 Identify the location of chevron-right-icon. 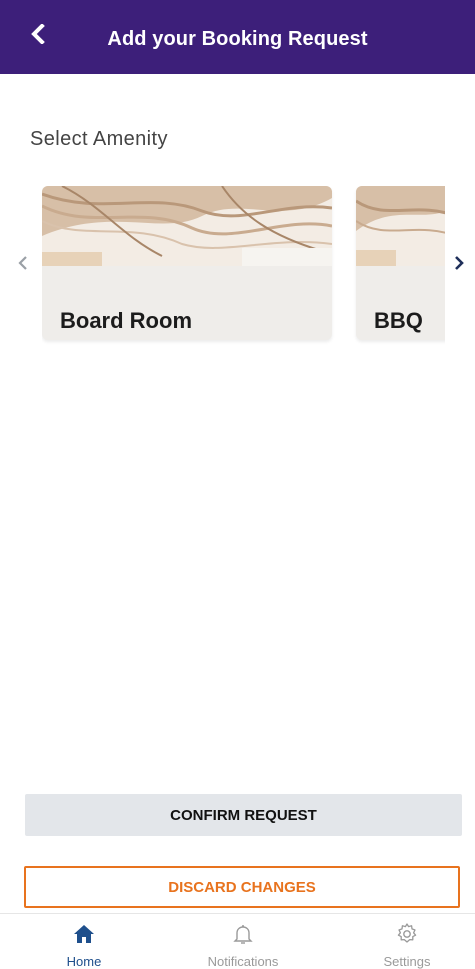
(459, 263).